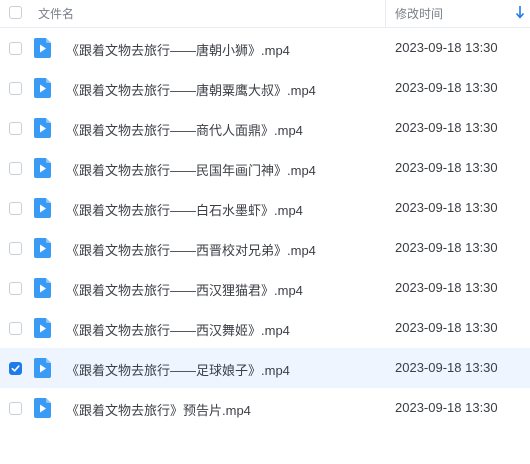 Image resolution: width=530 pixels, height=464 pixels. I want to click on file-row: 《跟着文物去旅行——西汉狸猫君》.mp4 2023-09-18 13:30, so click(265, 288).